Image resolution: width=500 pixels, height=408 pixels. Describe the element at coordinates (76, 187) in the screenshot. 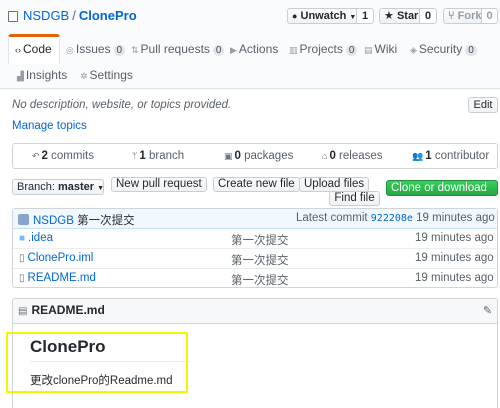

I see `branch-name: master` at that location.